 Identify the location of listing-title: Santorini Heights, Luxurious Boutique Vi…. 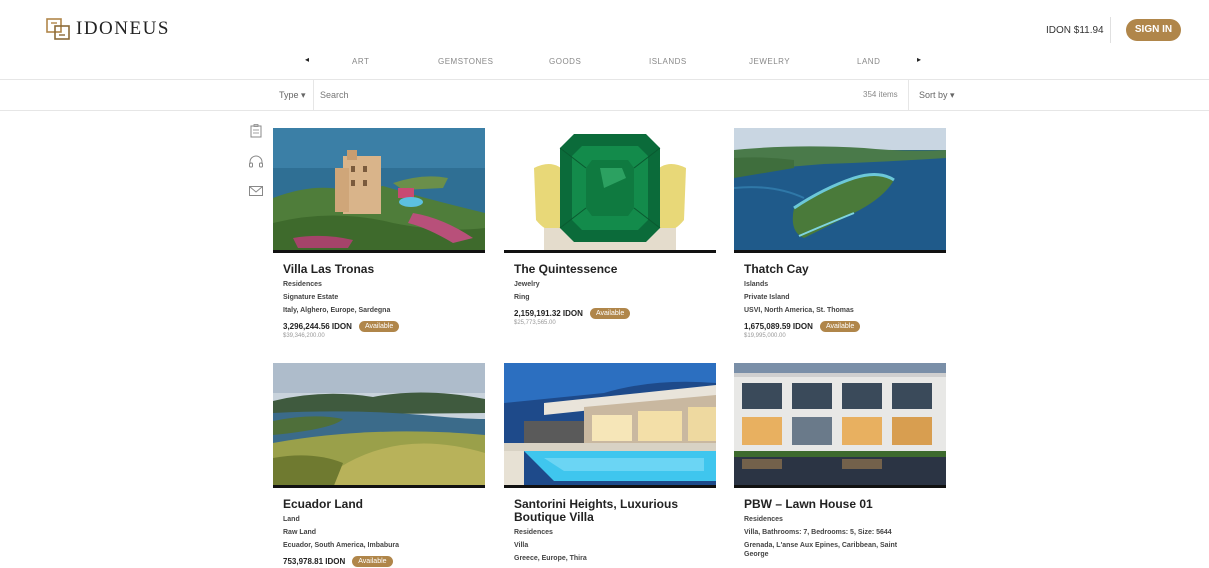
(609, 511).